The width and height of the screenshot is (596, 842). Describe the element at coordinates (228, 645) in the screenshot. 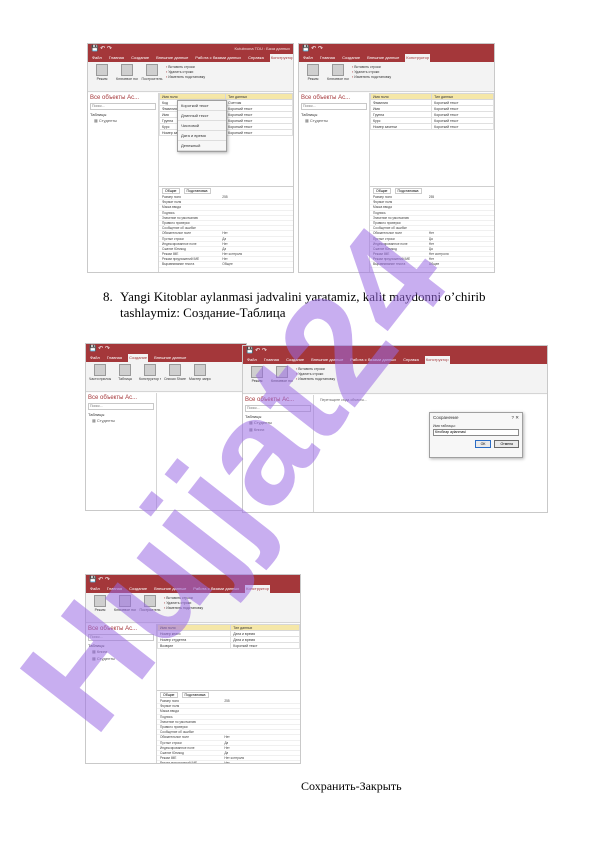

I see `table-row: Возврат Короткий текст` at that location.